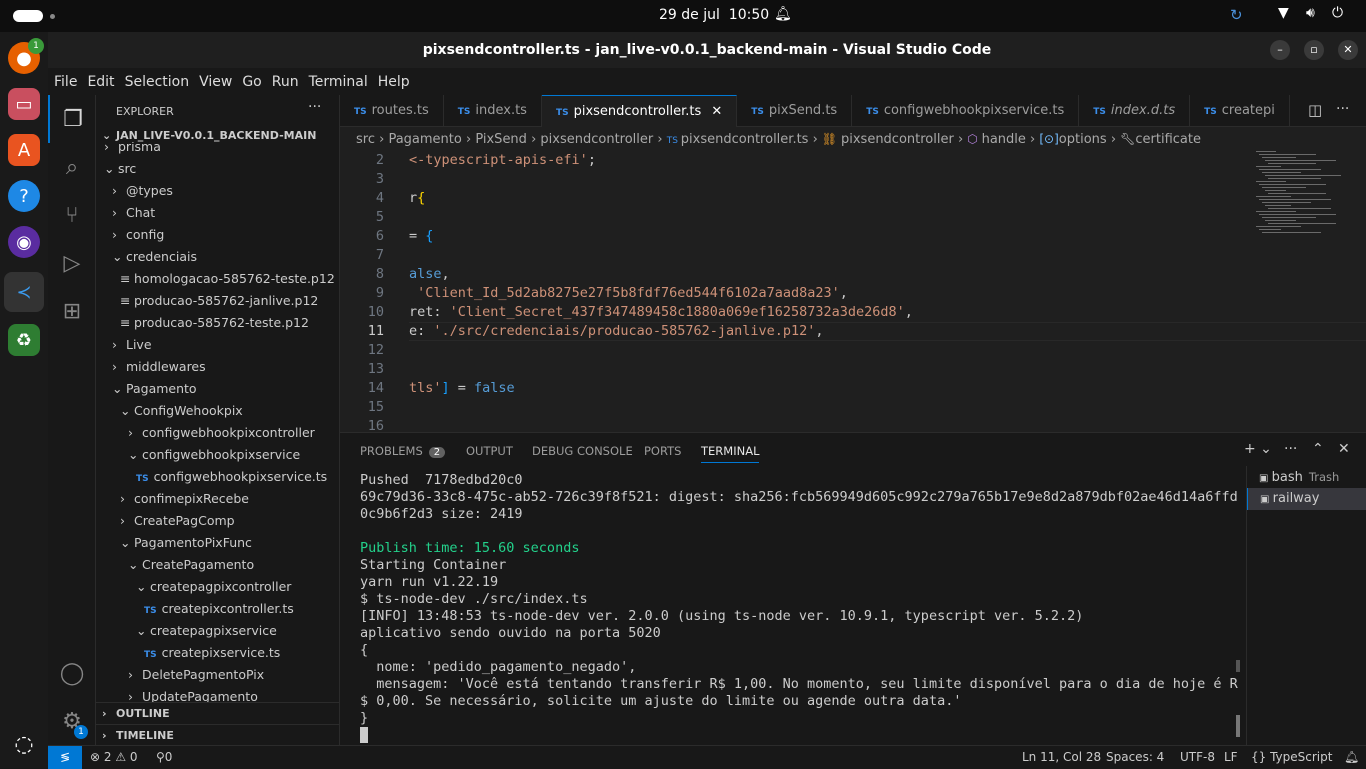 The image size is (1366, 769). Describe the element at coordinates (1348, 50) in the screenshot. I see `close-button: ✕` at that location.